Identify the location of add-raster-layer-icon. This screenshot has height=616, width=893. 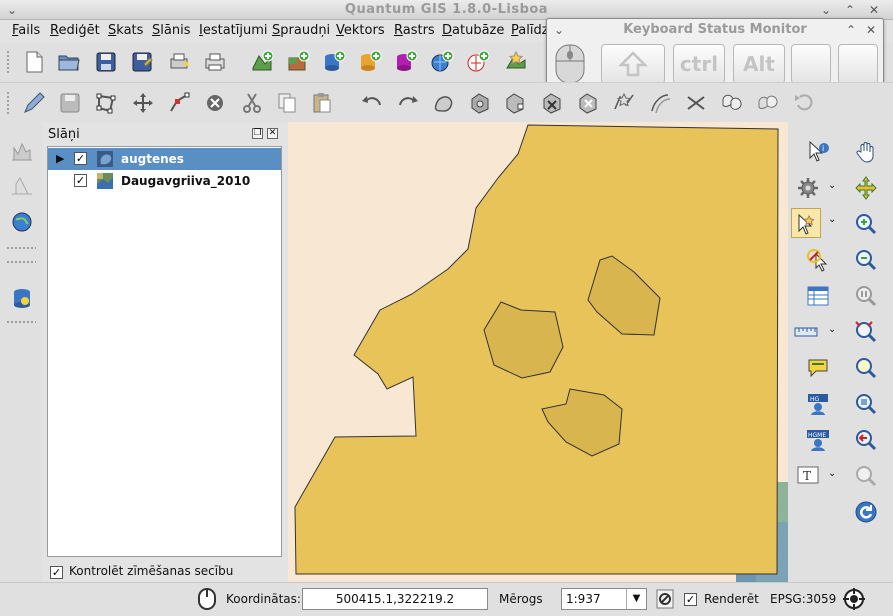
(298, 62).